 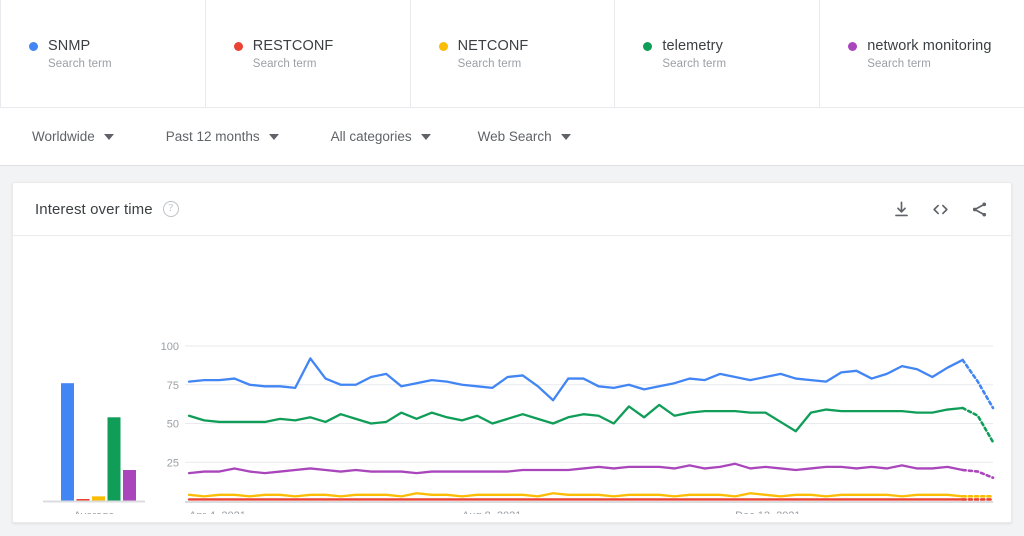 I want to click on share-icon, so click(x=979, y=209).